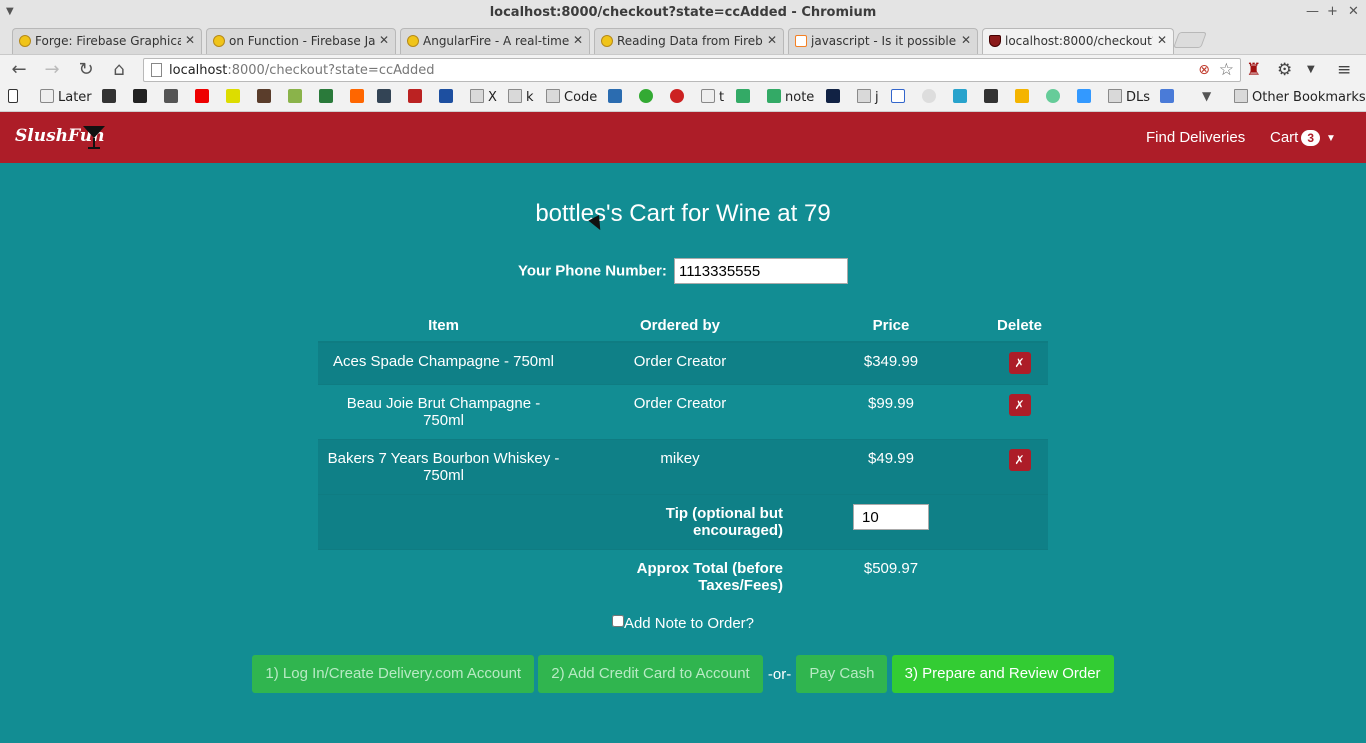 The width and height of the screenshot is (1366, 743). What do you see at coordinates (683, 137) in the screenshot?
I see `app-navbar: SlushFun Find Deliveries Cart 3 ▼` at bounding box center [683, 137].